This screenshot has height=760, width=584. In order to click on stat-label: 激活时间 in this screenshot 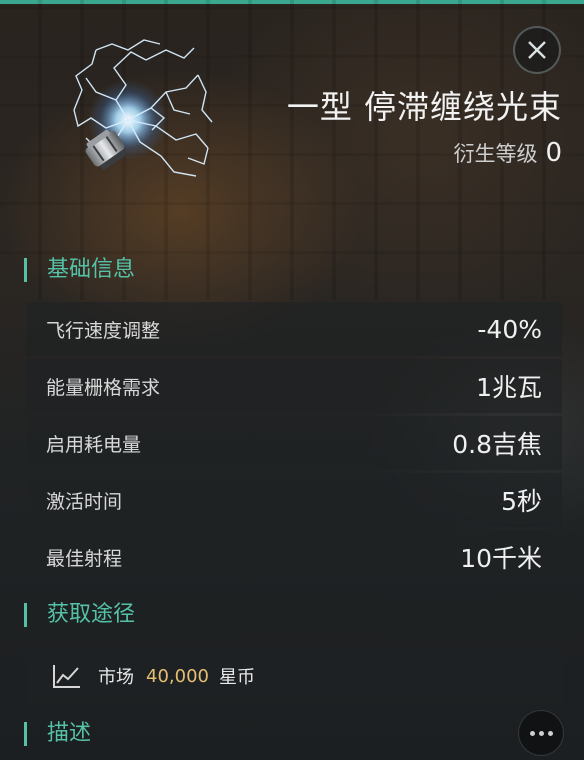, I will do `click(84, 501)`.